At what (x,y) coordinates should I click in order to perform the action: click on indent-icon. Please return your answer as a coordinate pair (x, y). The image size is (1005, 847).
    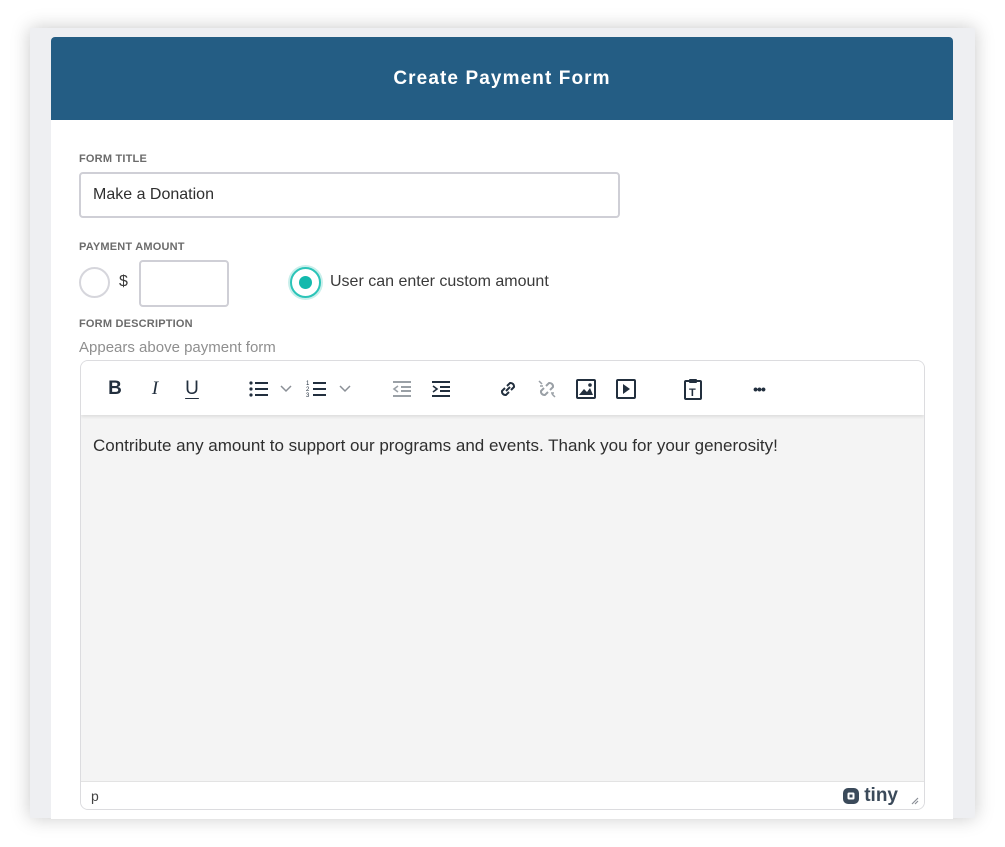
    Looking at the image, I should click on (441, 389).